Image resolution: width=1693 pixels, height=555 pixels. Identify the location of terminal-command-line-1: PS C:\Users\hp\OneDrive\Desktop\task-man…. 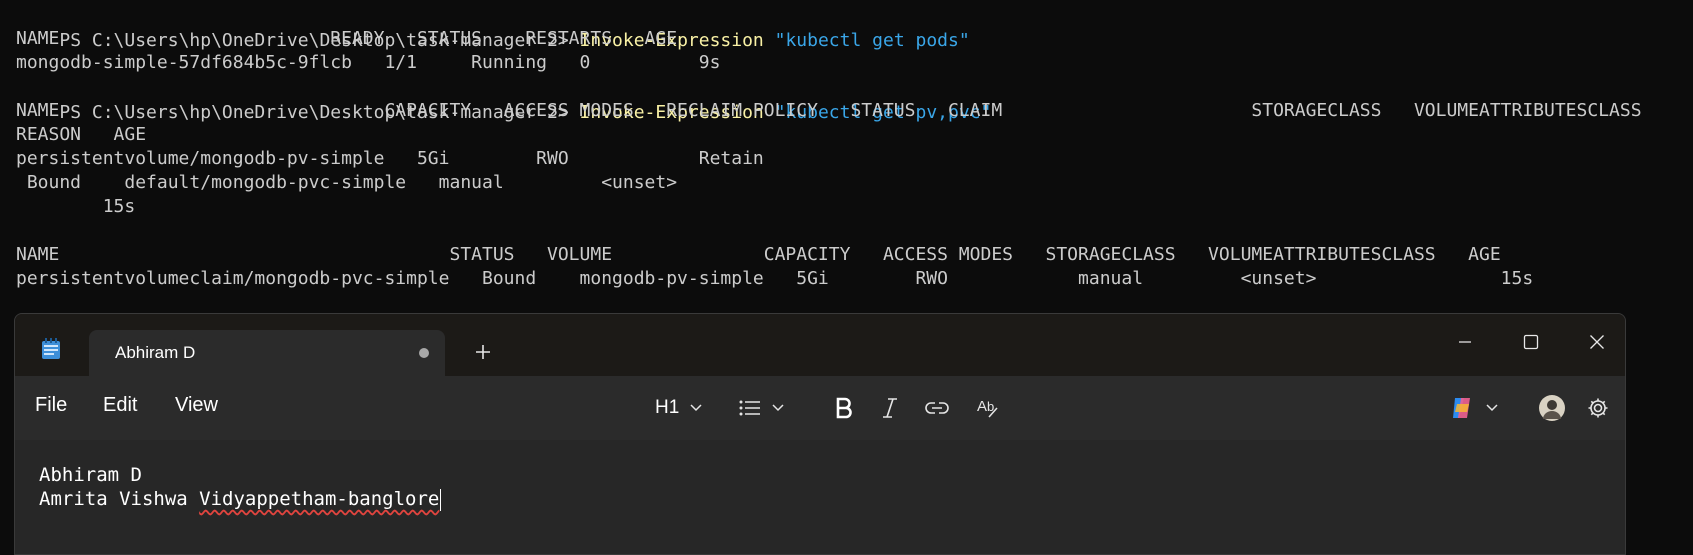
(492, 26).